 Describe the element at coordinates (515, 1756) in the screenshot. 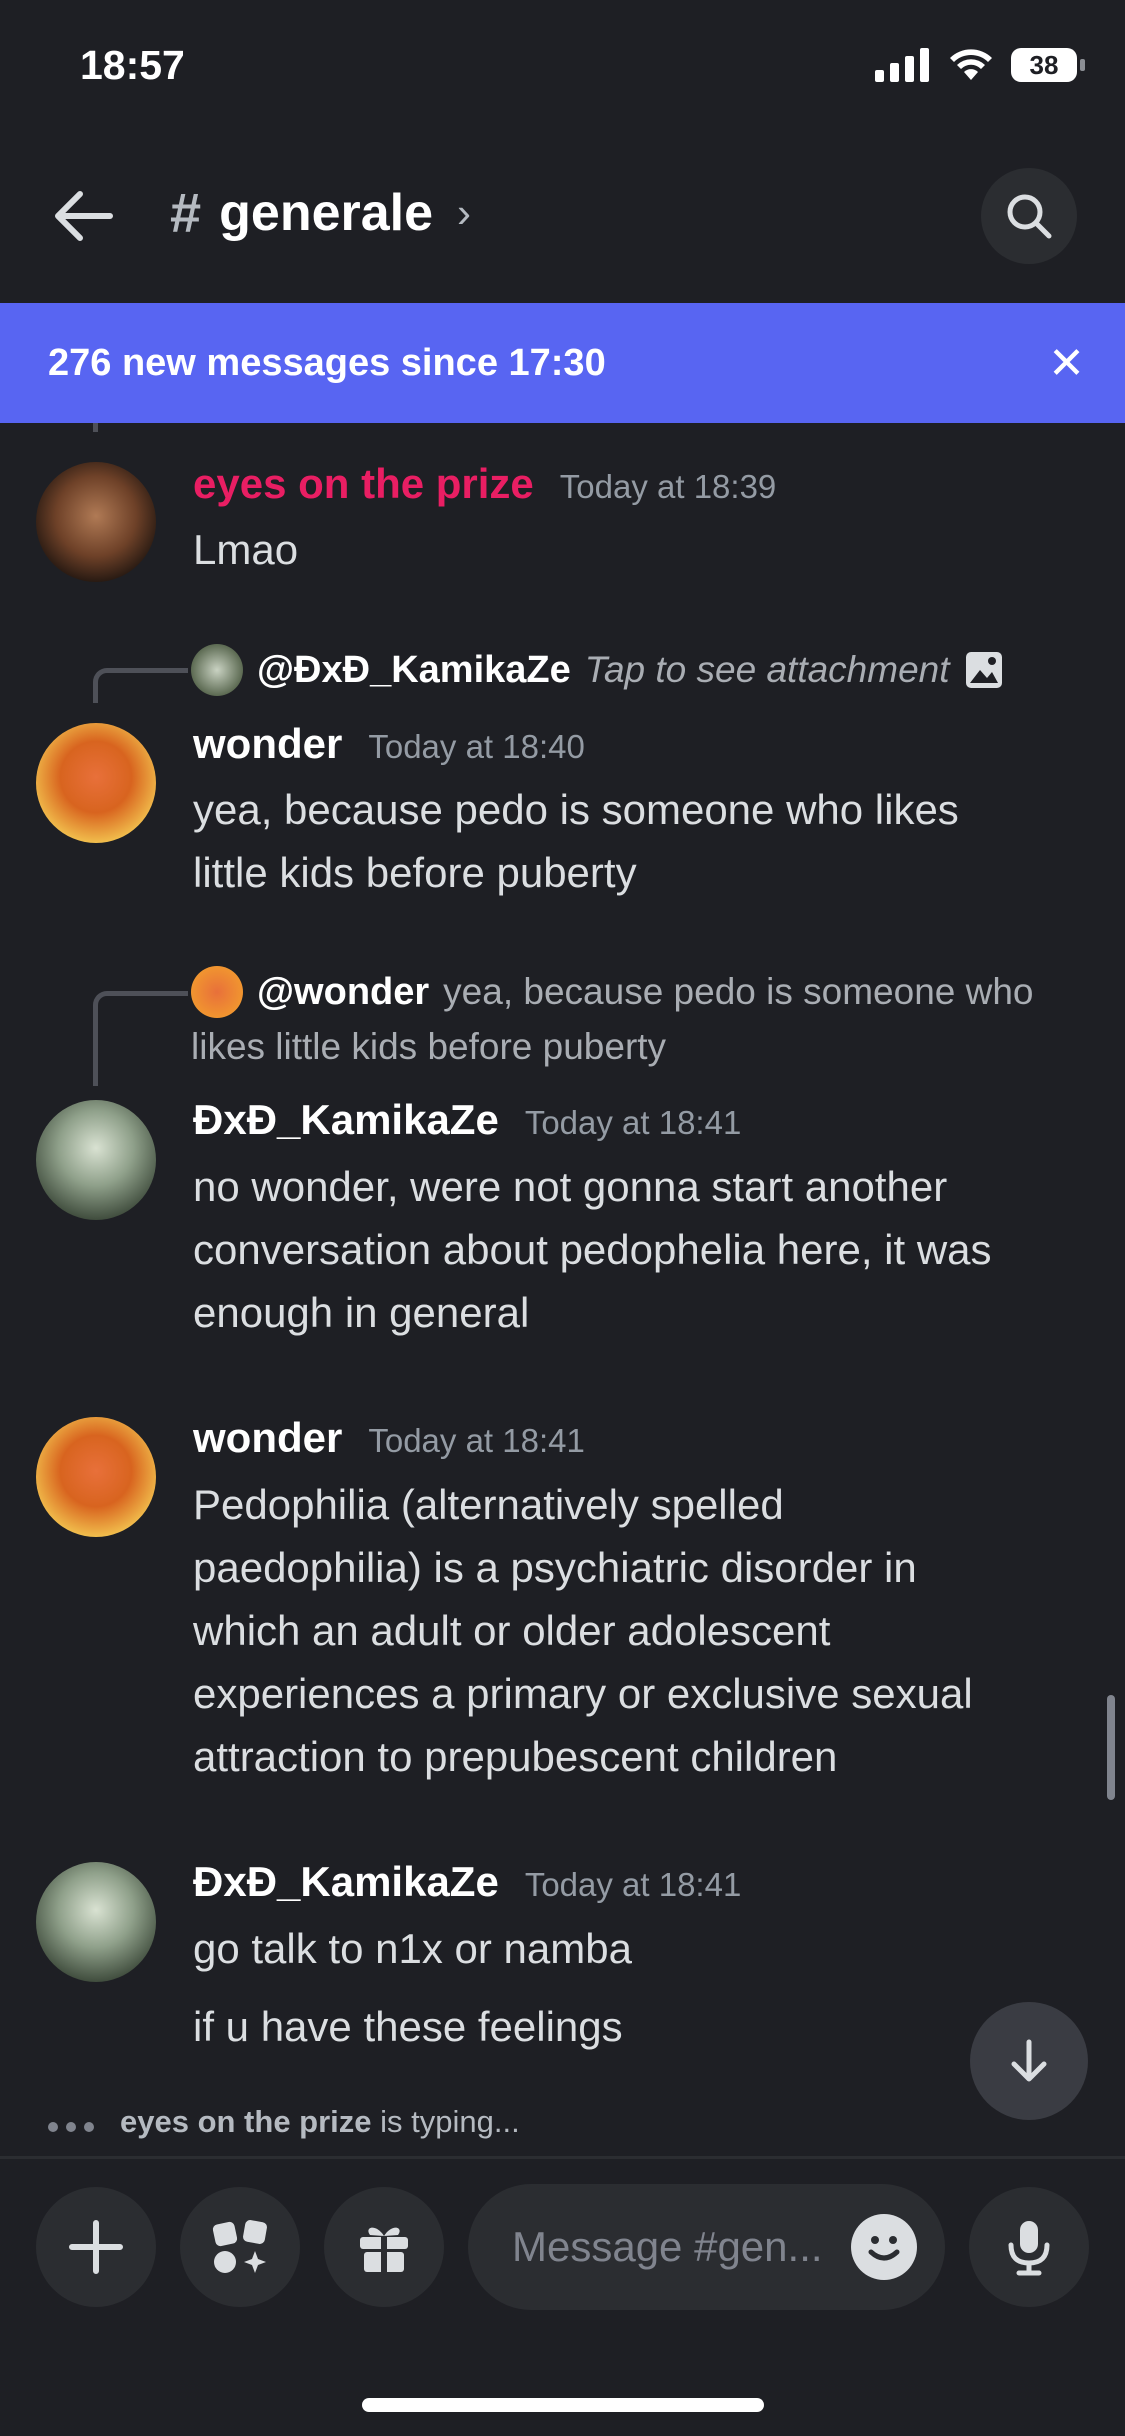

I see `message-text: attraction to prepubescent children` at that location.